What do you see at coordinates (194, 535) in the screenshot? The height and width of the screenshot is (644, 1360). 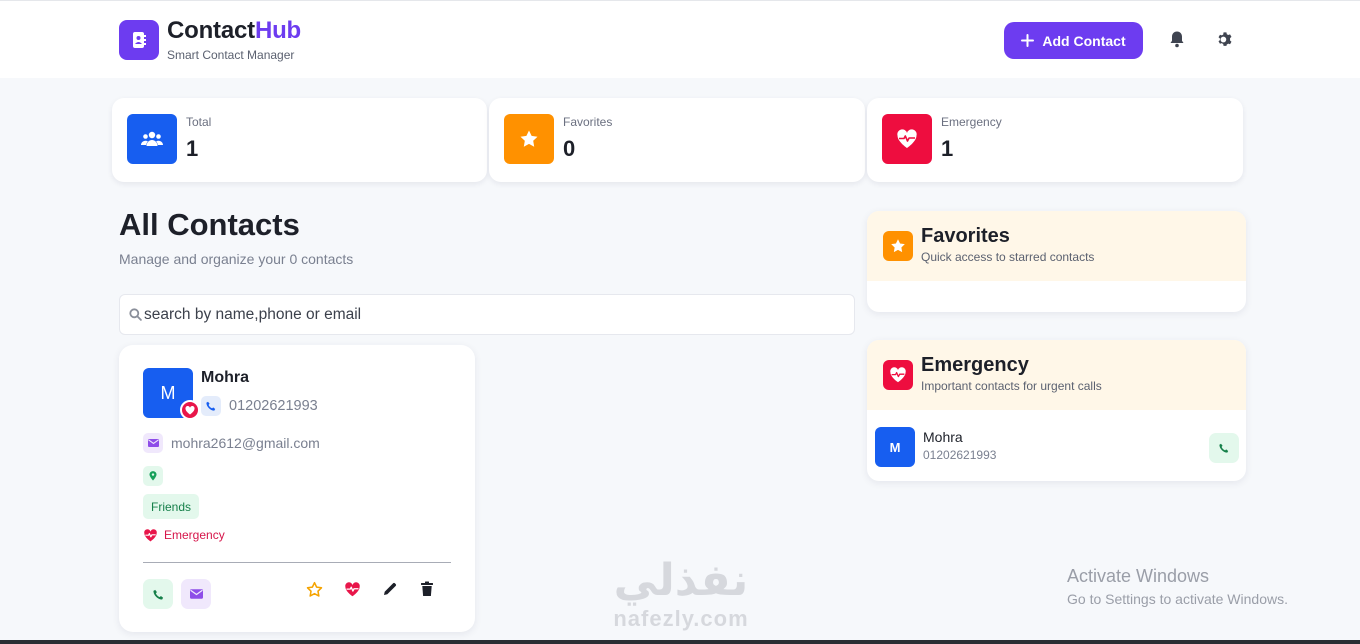 I see `emergency-label: Emergency` at bounding box center [194, 535].